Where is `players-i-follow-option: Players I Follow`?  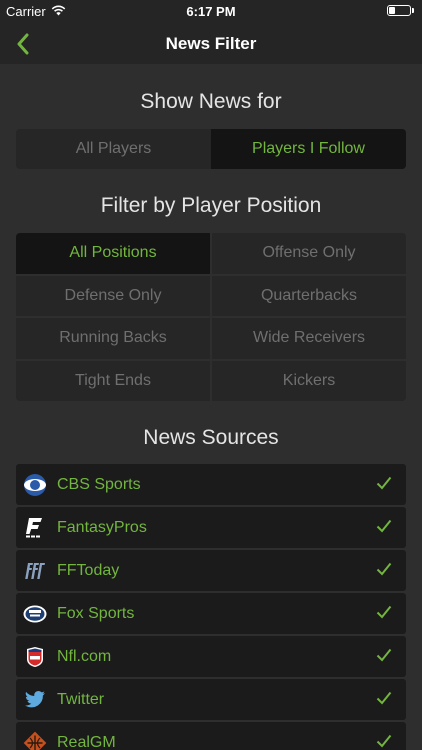 players-i-follow-option: Players I Follow is located at coordinates (308, 149).